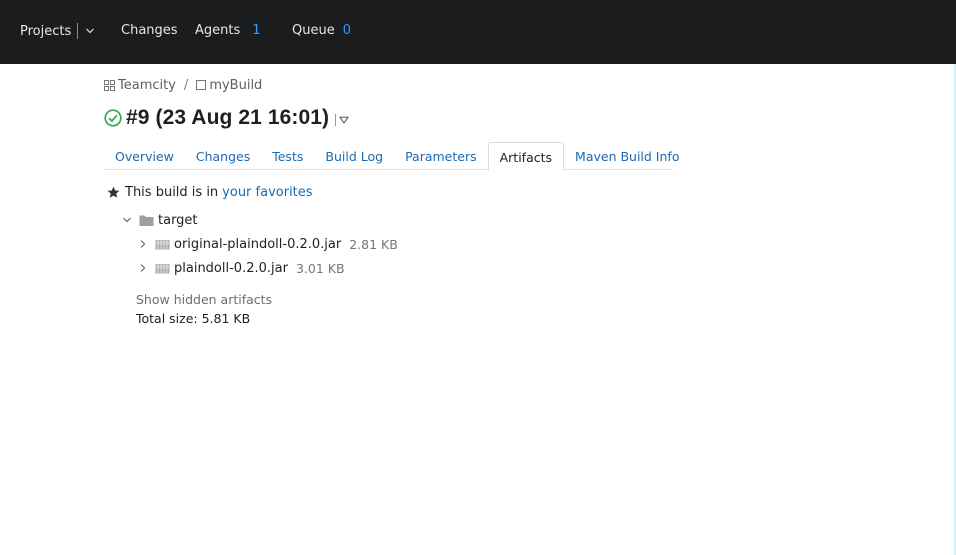 Image resolution: width=956 pixels, height=555 pixels. I want to click on agents-count-badge: 1, so click(256, 30).